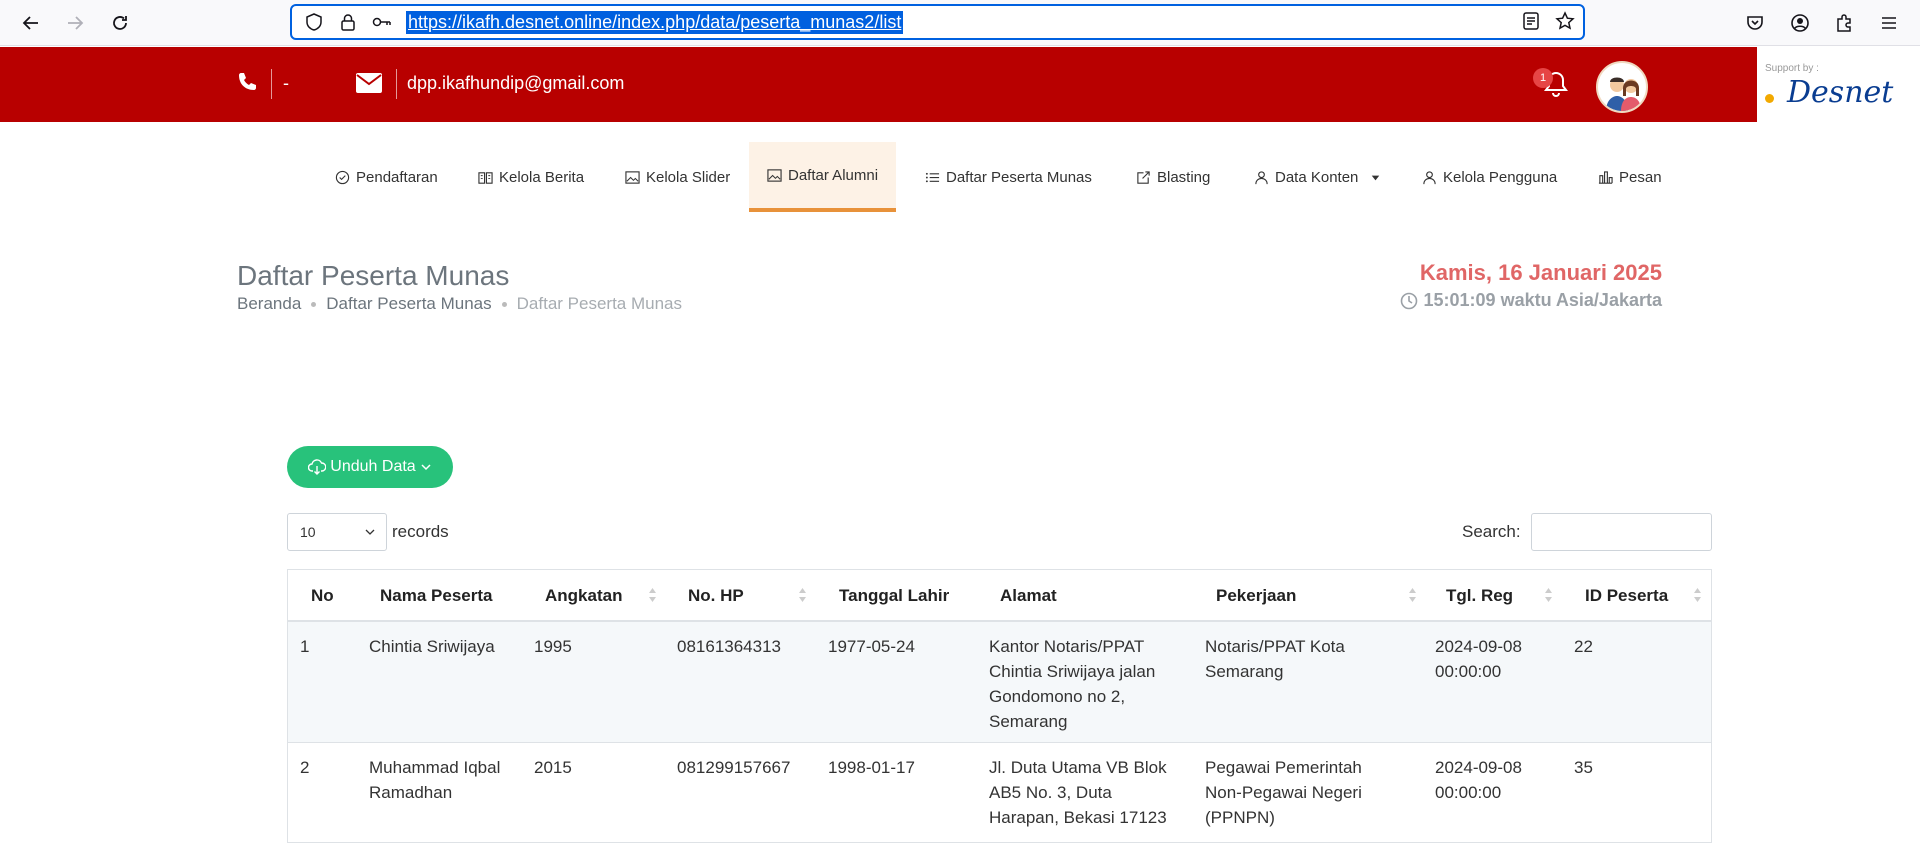  I want to click on image-icon, so click(774, 175).